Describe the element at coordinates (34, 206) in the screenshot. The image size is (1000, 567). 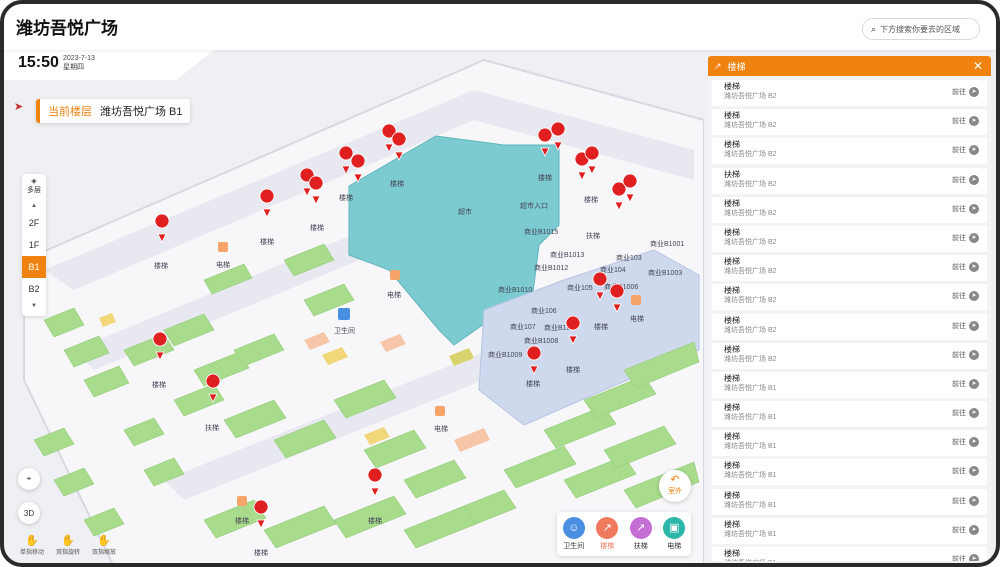
I see `floor-up-arrow-icon: ▲` at that location.